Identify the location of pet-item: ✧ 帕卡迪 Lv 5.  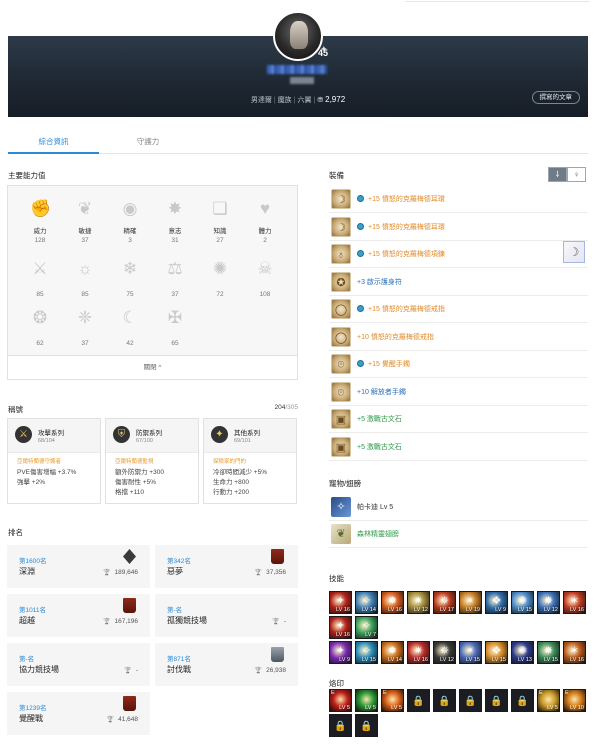
(458, 507).